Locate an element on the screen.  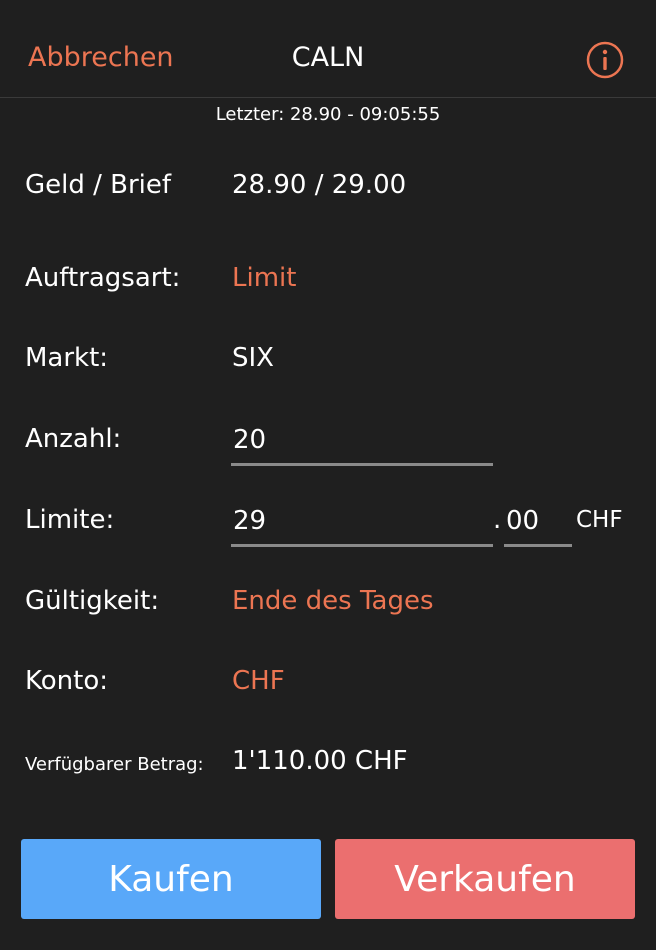
quantity-input is located at coordinates (362, 443).